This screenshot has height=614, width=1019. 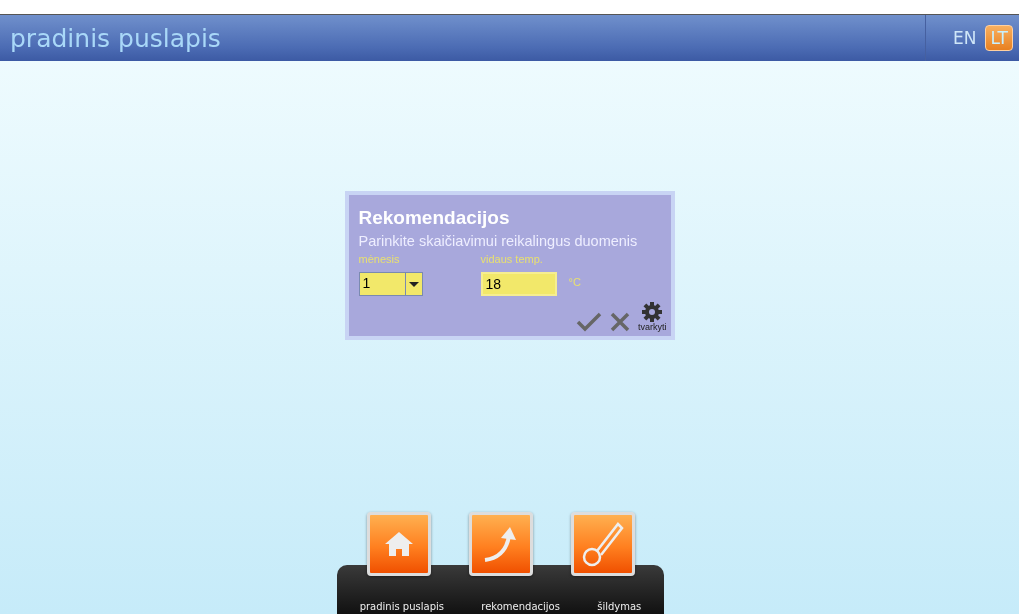 What do you see at coordinates (520, 606) in the screenshot?
I see `dock-label: rekomendacijos` at bounding box center [520, 606].